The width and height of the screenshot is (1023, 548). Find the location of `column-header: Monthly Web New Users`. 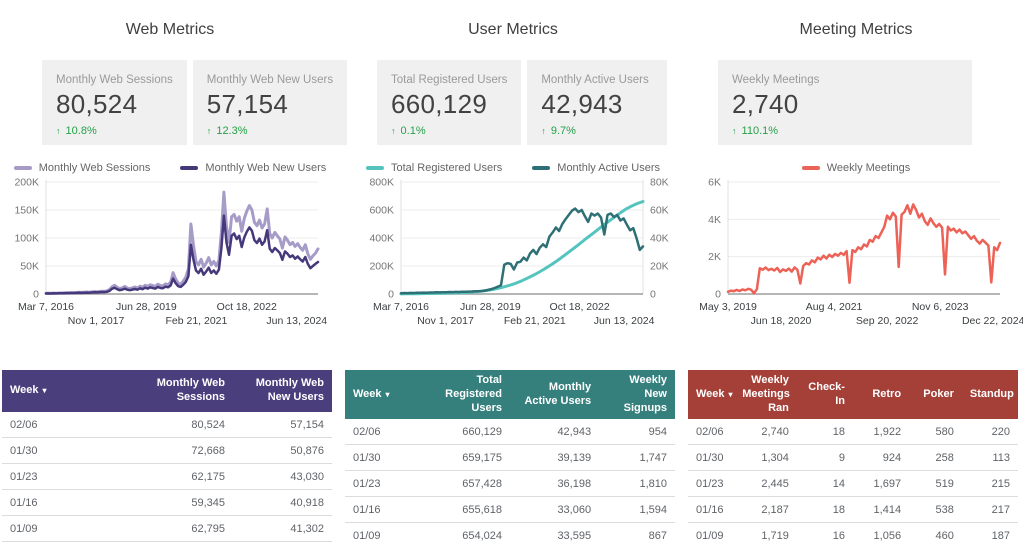

column-header: Monthly Web New Users is located at coordinates (282, 391).